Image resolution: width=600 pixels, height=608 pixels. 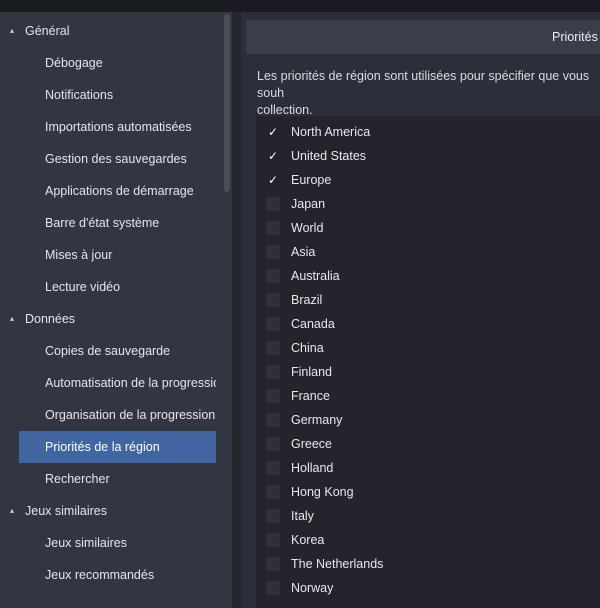 I want to click on region-item-italy: Italy, so click(x=428, y=516).